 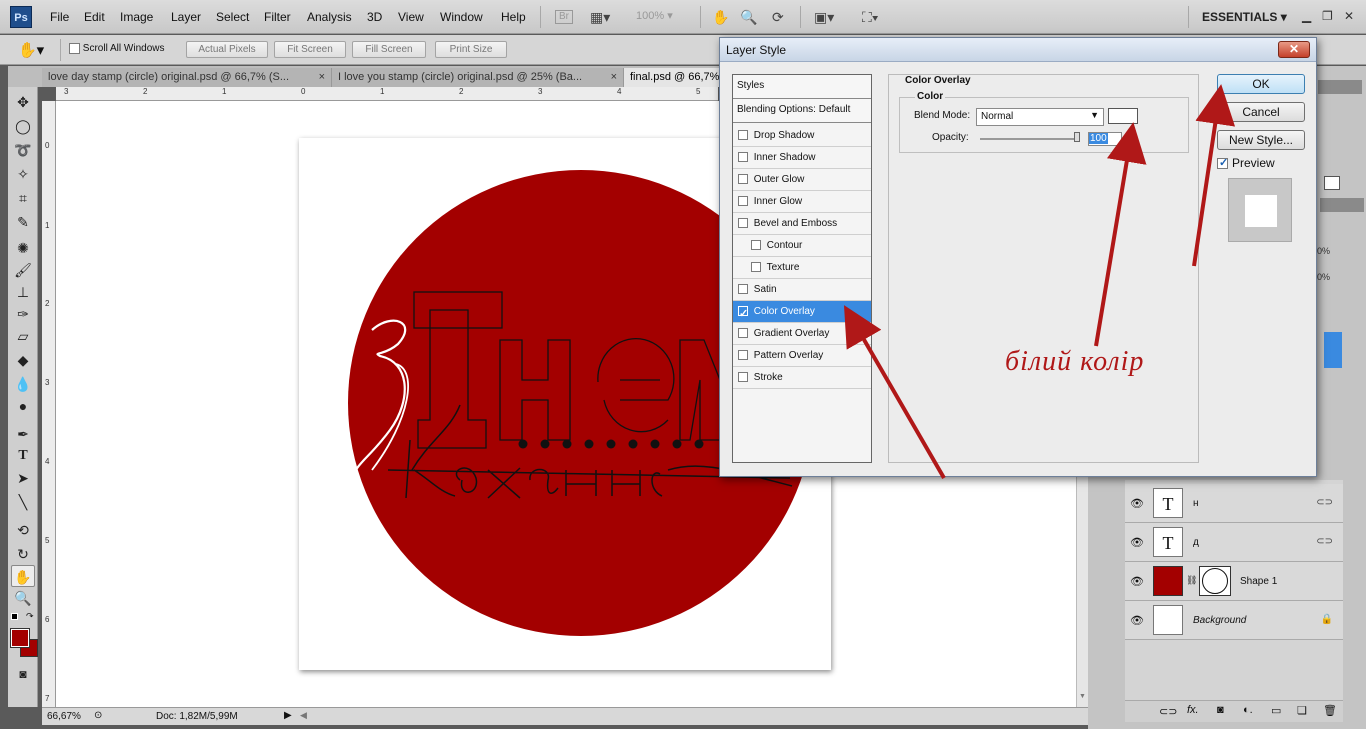 What do you see at coordinates (64, 716) in the screenshot?
I see `zoom-level: 66,67%` at bounding box center [64, 716].